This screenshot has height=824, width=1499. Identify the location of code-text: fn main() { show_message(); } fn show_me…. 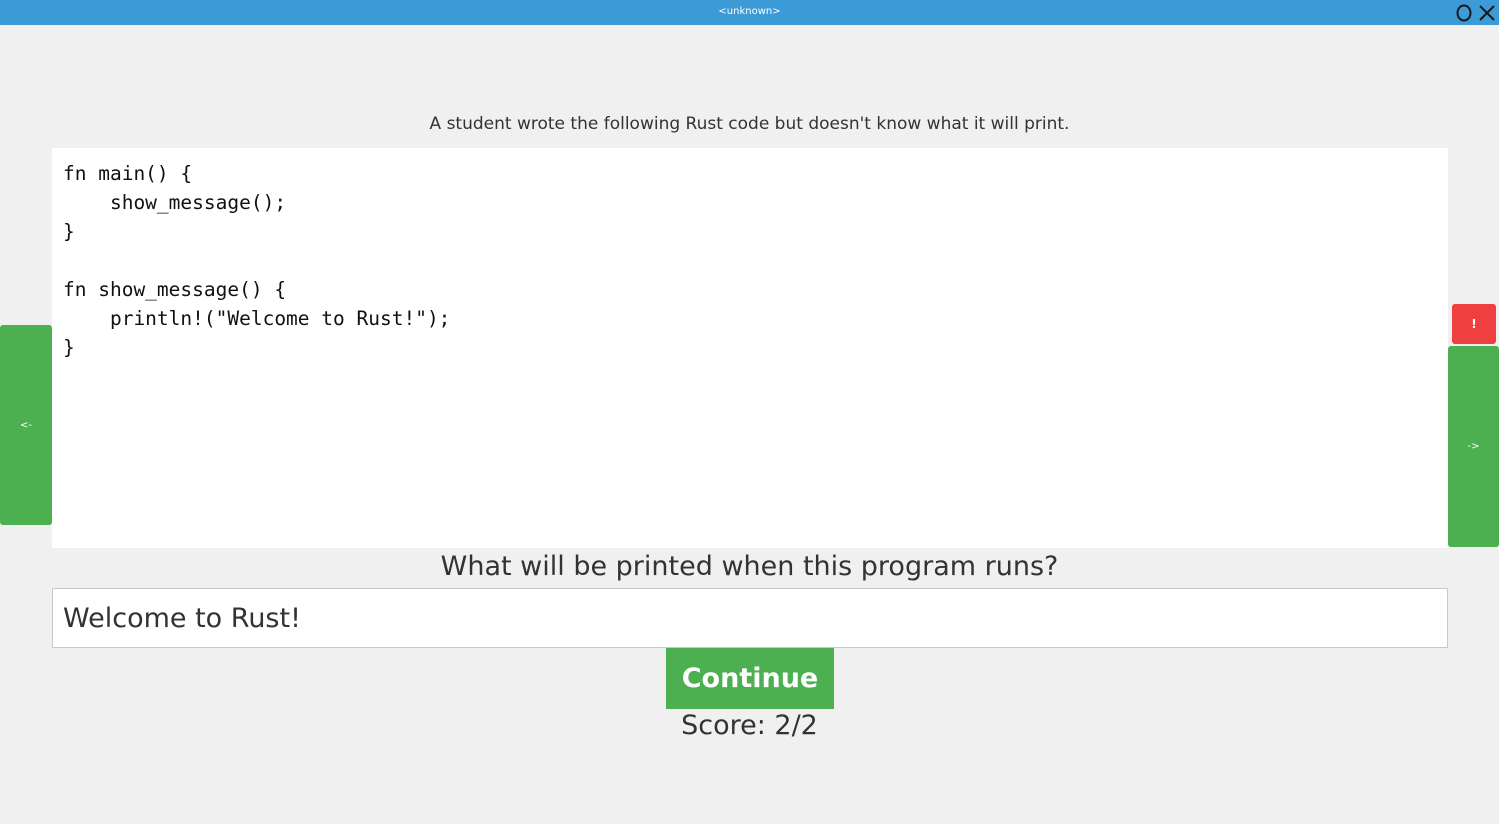
(257, 260).